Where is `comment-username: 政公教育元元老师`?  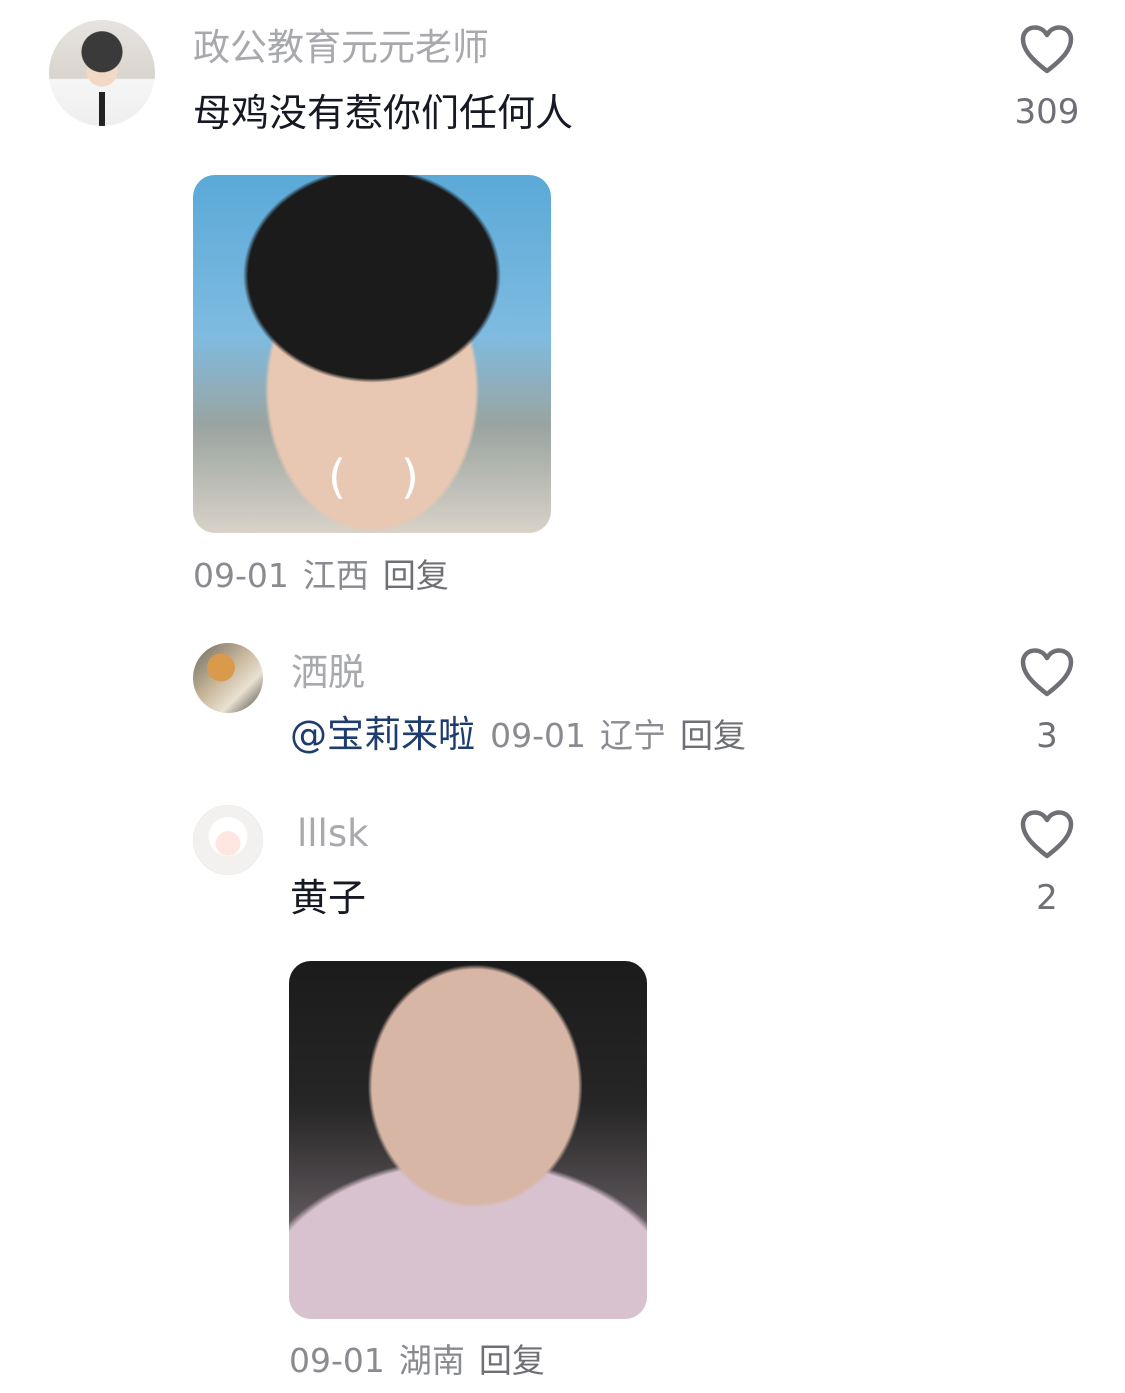 comment-username: 政公教育元元老师 is located at coordinates (341, 47).